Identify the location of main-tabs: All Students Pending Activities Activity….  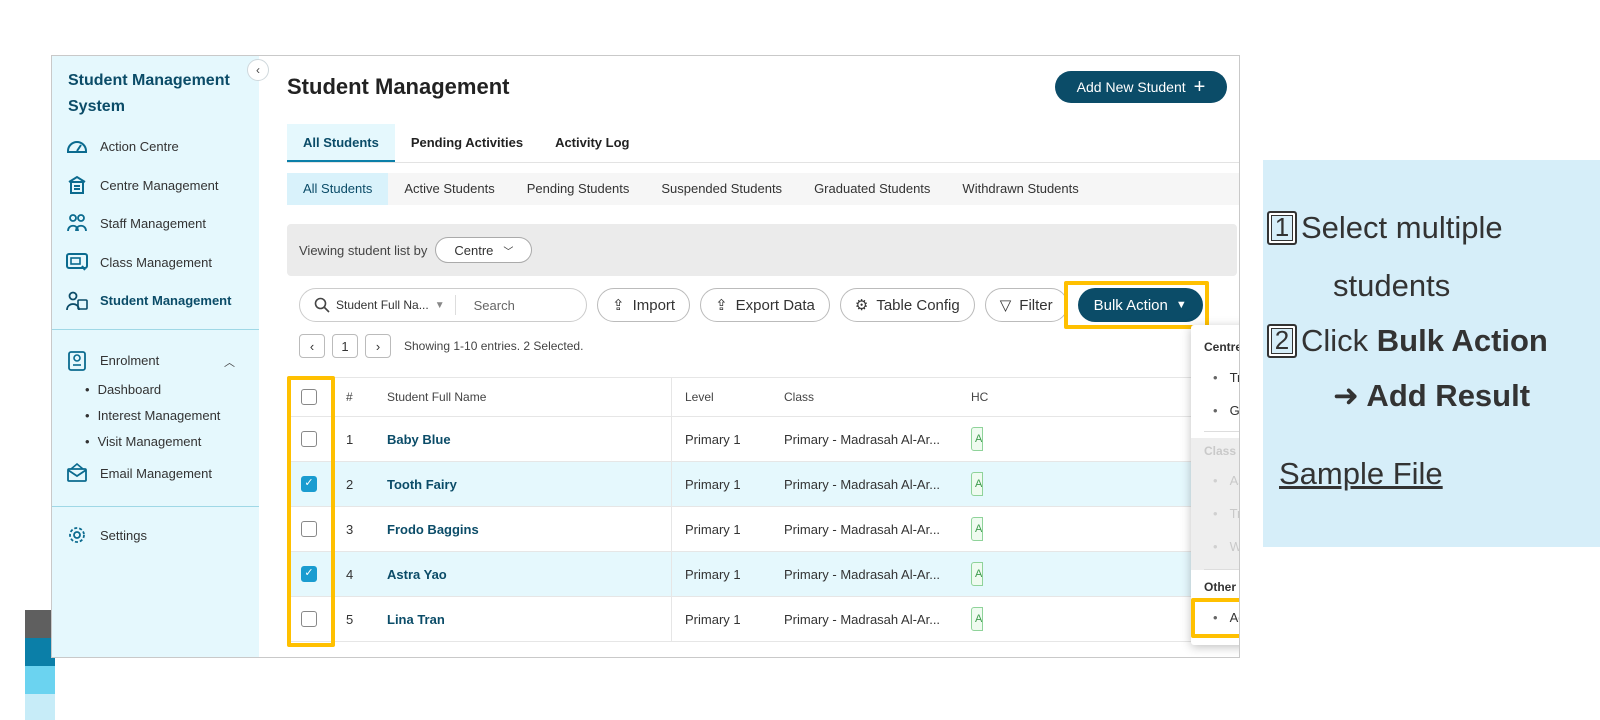
(763, 143).